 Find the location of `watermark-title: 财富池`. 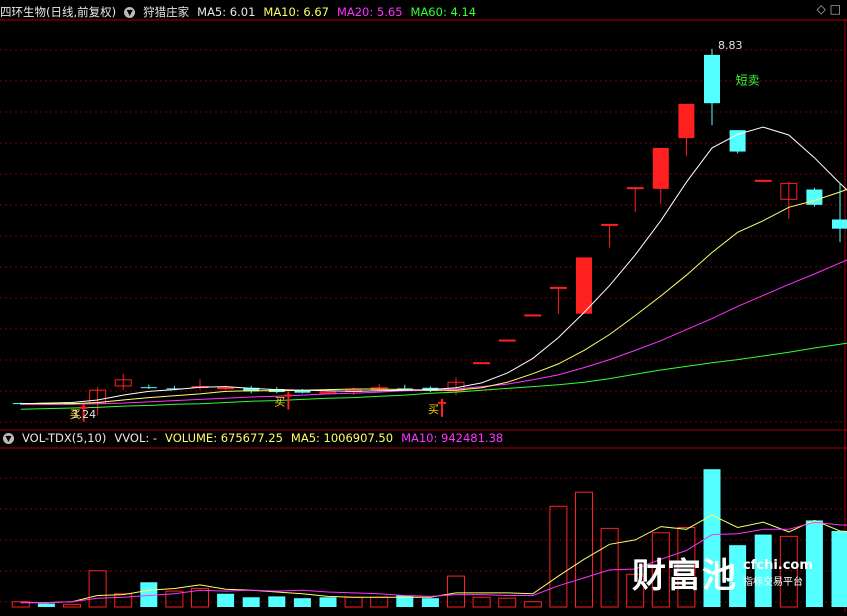

watermark-title: 财富池 is located at coordinates (684, 572).